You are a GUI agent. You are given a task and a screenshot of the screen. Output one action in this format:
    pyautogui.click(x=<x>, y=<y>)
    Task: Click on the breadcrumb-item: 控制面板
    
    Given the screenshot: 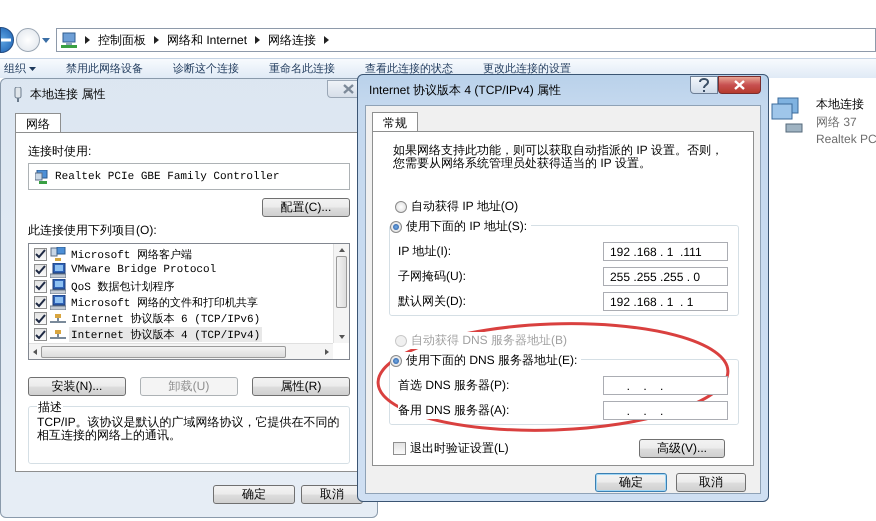 What is the action you would take?
    pyautogui.click(x=122, y=40)
    